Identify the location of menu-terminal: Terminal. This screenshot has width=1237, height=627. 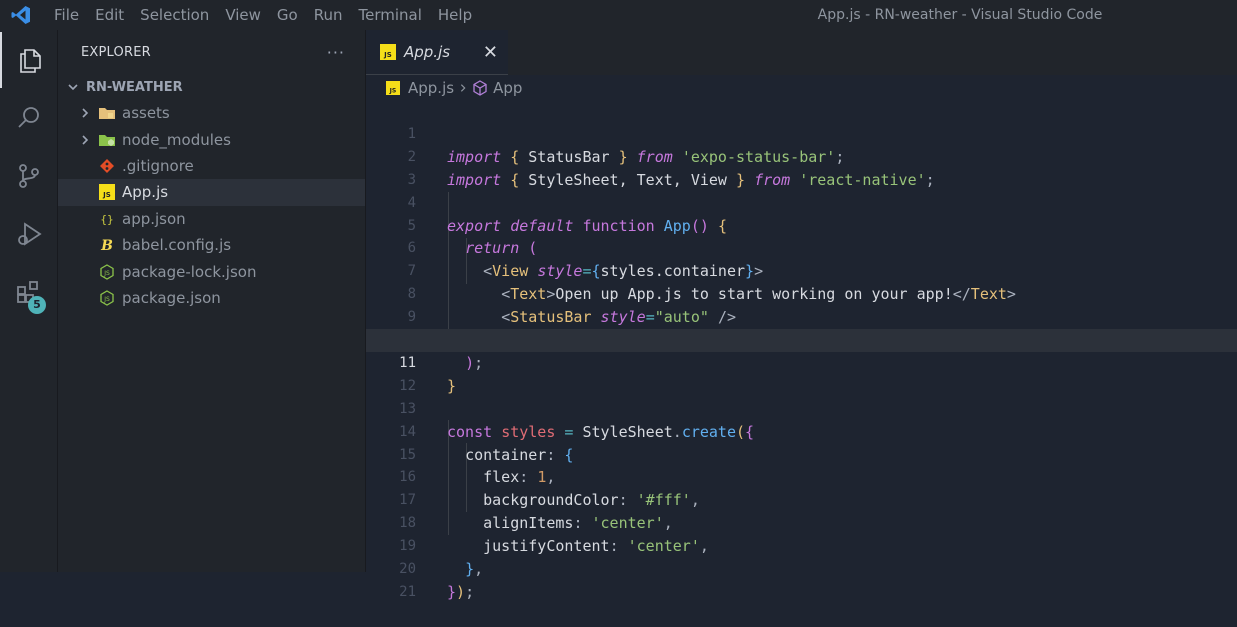
(390, 15).